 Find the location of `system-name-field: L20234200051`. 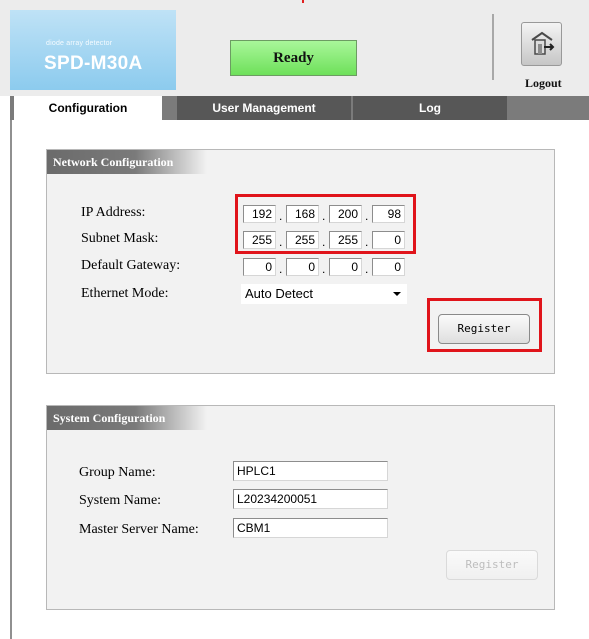

system-name-field: L20234200051 is located at coordinates (310, 499).